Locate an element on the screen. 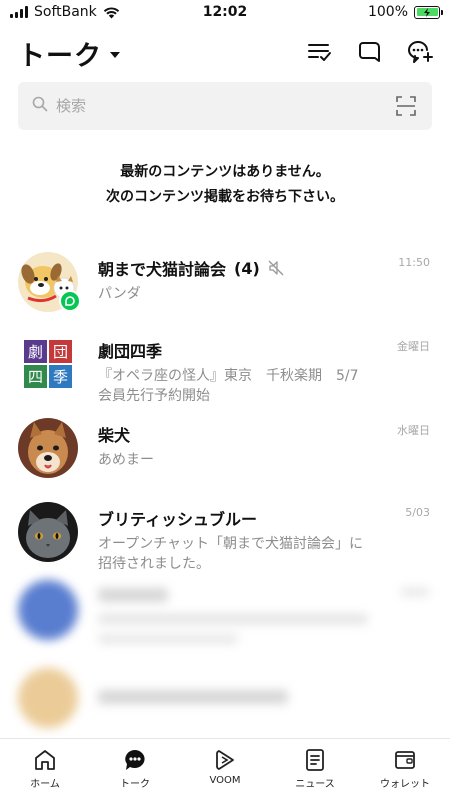 Image resolution: width=450 pixels, height=800 pixels. chat-item: 柴犬 あめまー 水曜日 is located at coordinates (225, 463).